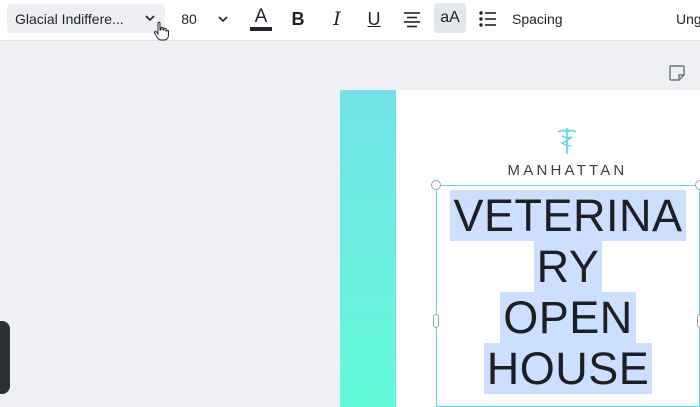 The height and width of the screenshot is (407, 700). I want to click on font-size-value: 80, so click(189, 18).